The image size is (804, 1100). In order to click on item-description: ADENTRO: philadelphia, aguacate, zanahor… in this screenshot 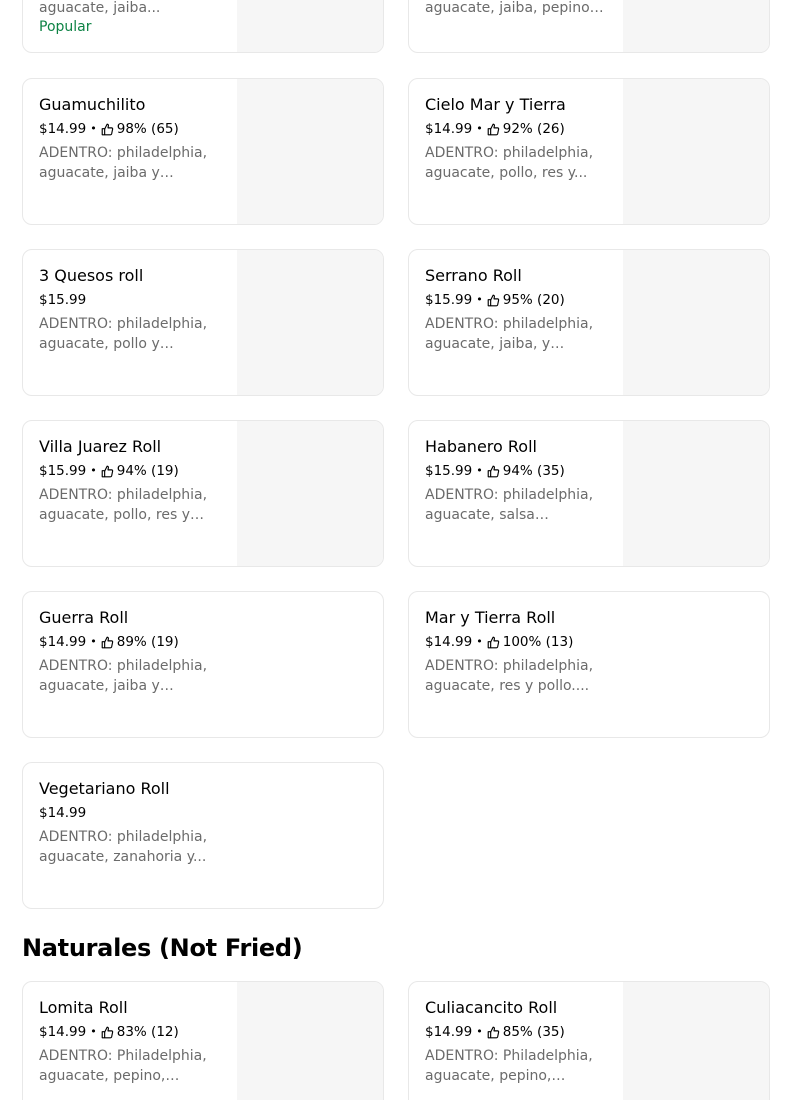, I will do `click(123, 847)`.